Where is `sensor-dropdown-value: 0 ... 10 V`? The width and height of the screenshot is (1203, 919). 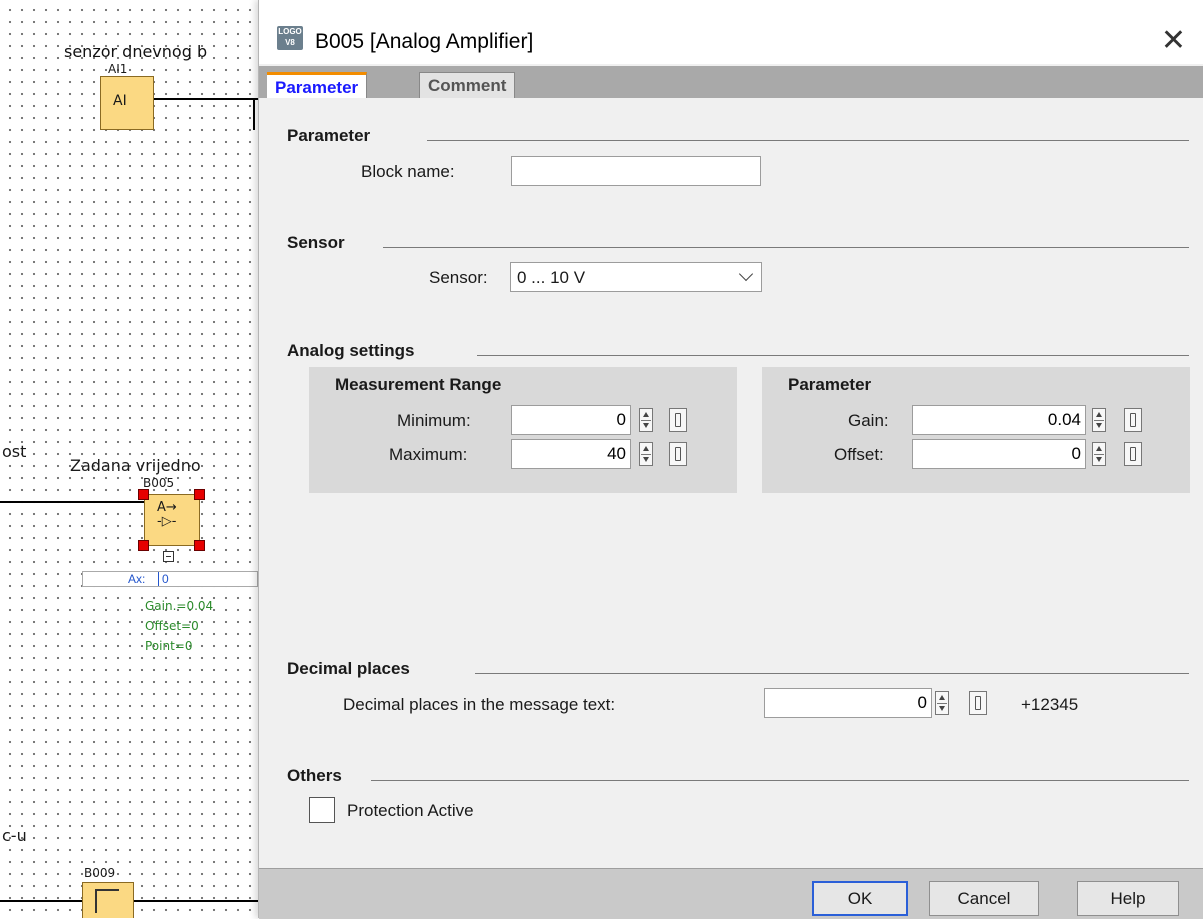 sensor-dropdown-value: 0 ... 10 V is located at coordinates (551, 277).